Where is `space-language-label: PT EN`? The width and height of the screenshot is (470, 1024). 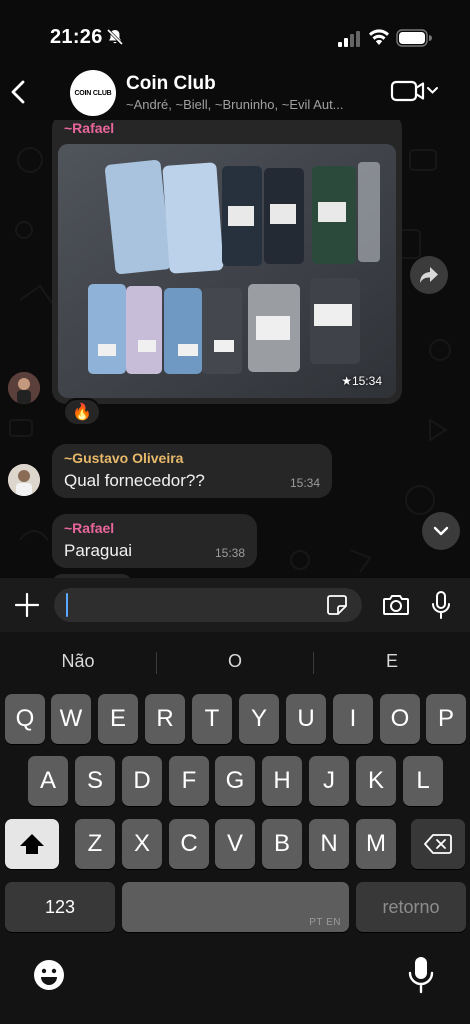 space-language-label: PT EN is located at coordinates (325, 922).